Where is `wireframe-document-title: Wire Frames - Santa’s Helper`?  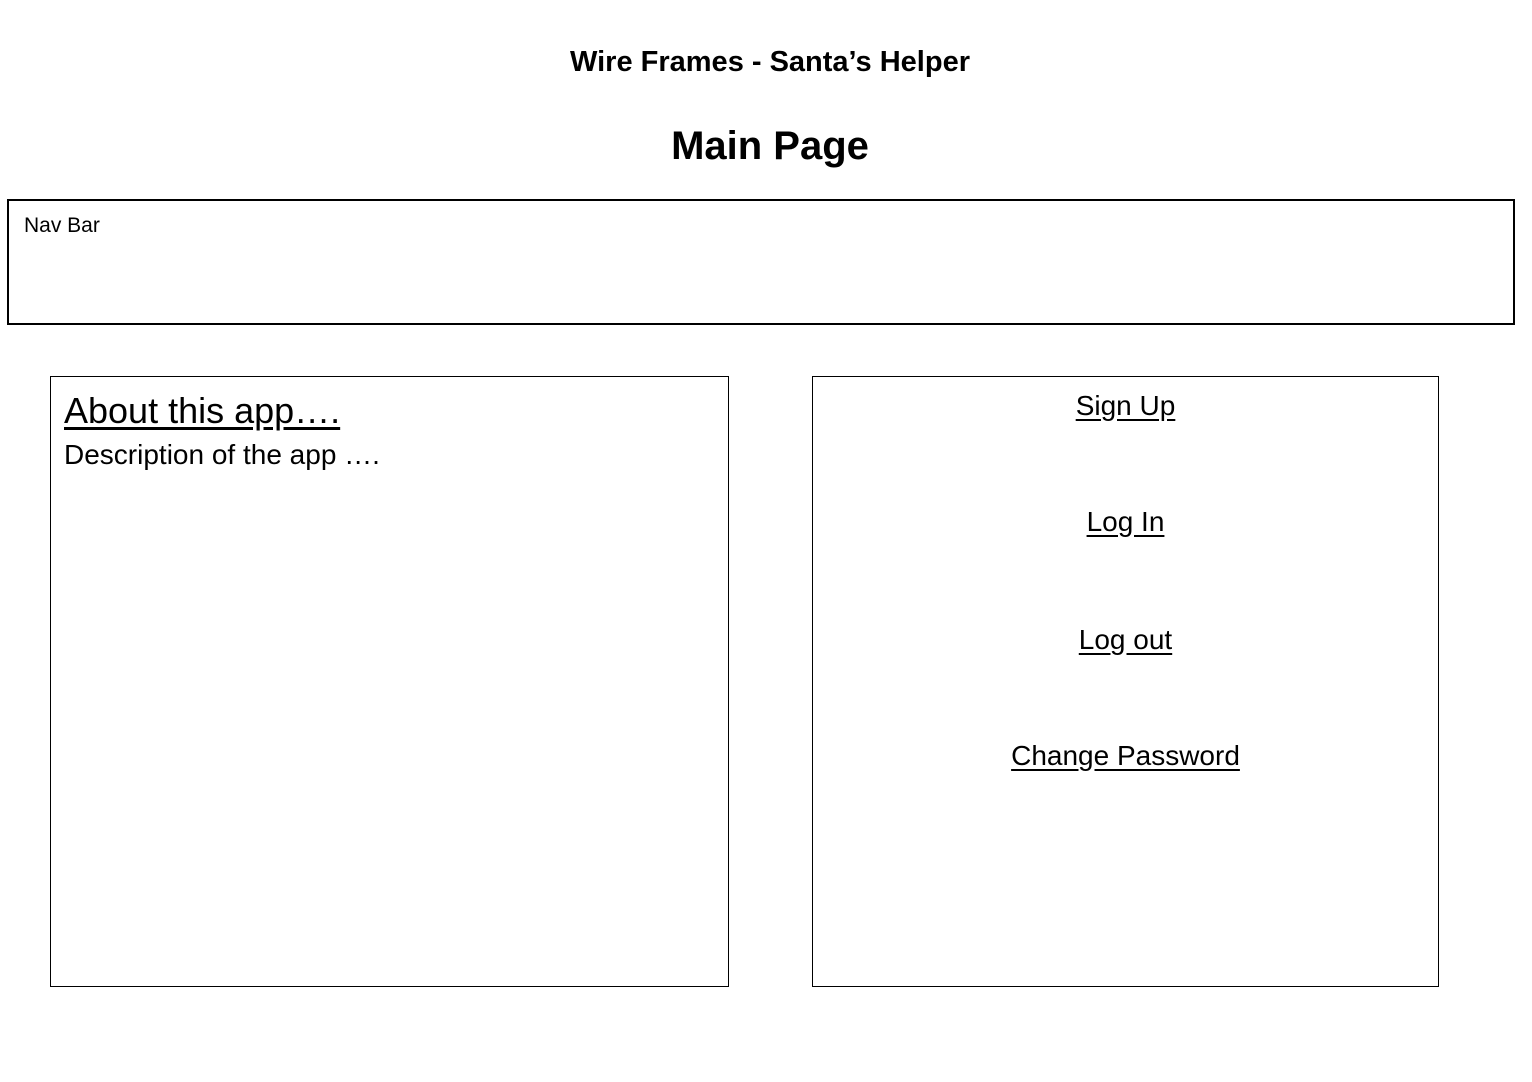
wireframe-document-title: Wire Frames - Santa’s Helper is located at coordinates (770, 62).